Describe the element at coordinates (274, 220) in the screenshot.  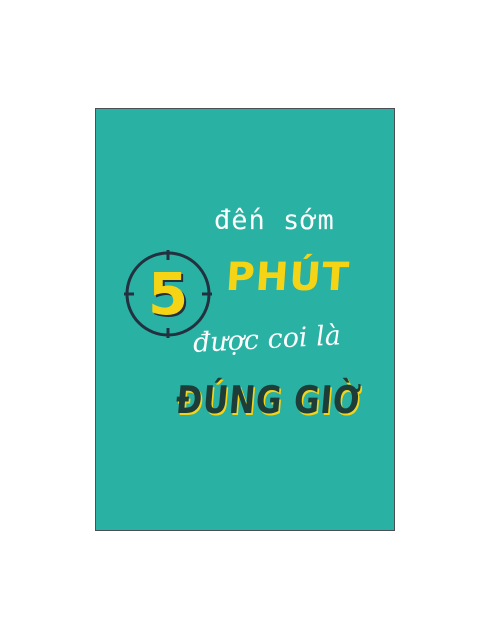
I see `poster-line-den-som: đến sớm` at that location.